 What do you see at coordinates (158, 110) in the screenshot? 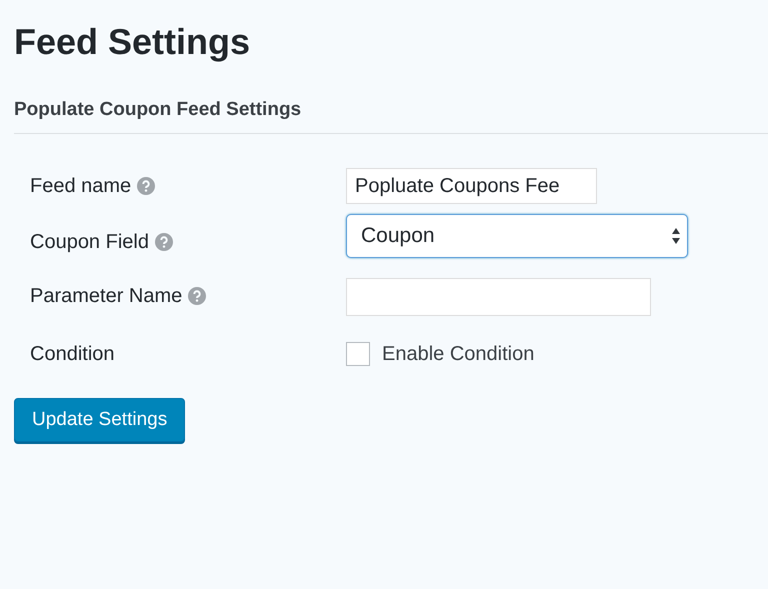
I see `section-title: Populate Coupon Feed Settings` at bounding box center [158, 110].